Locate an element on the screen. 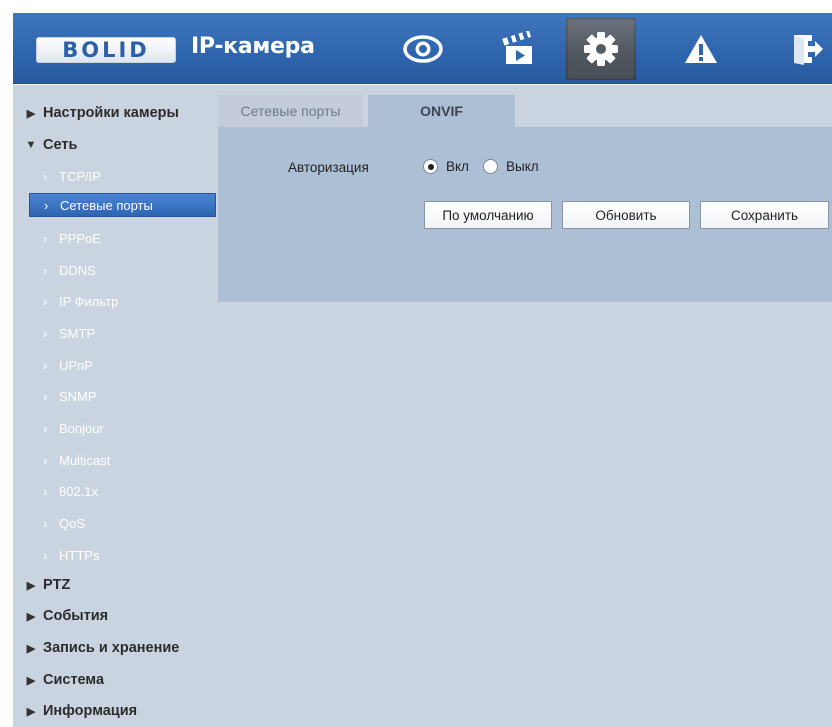  exit-icon is located at coordinates (808, 50).